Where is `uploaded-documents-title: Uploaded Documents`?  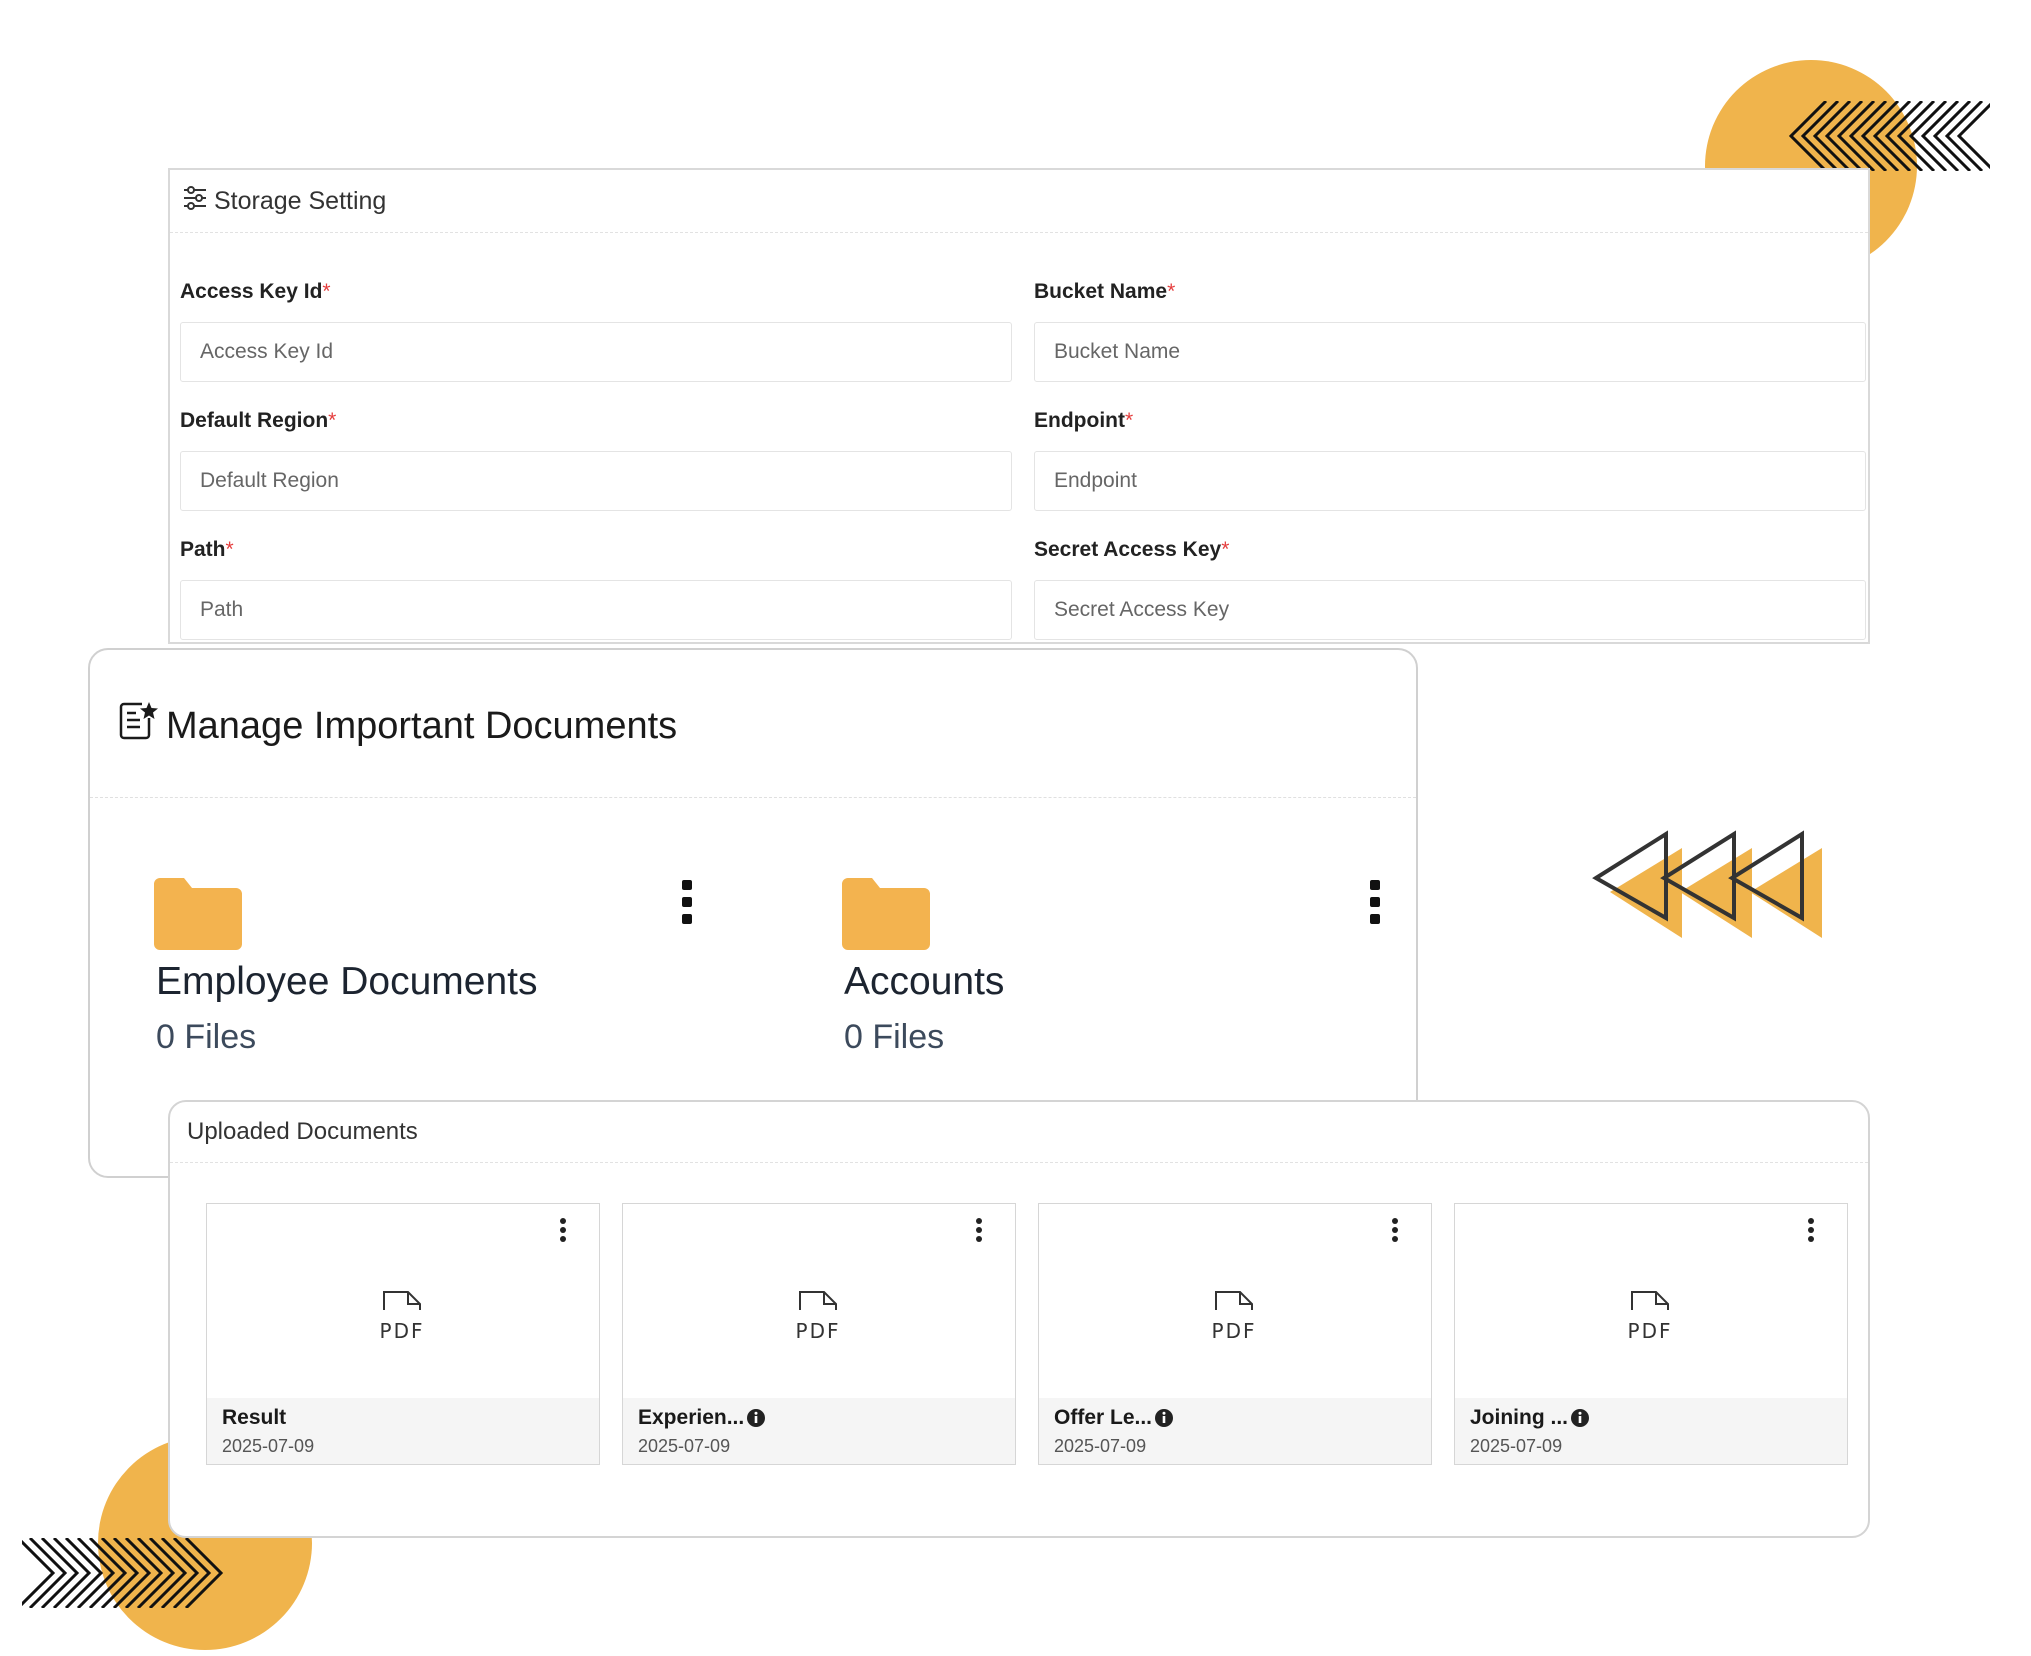 uploaded-documents-title: Uploaded Documents is located at coordinates (1019, 1132).